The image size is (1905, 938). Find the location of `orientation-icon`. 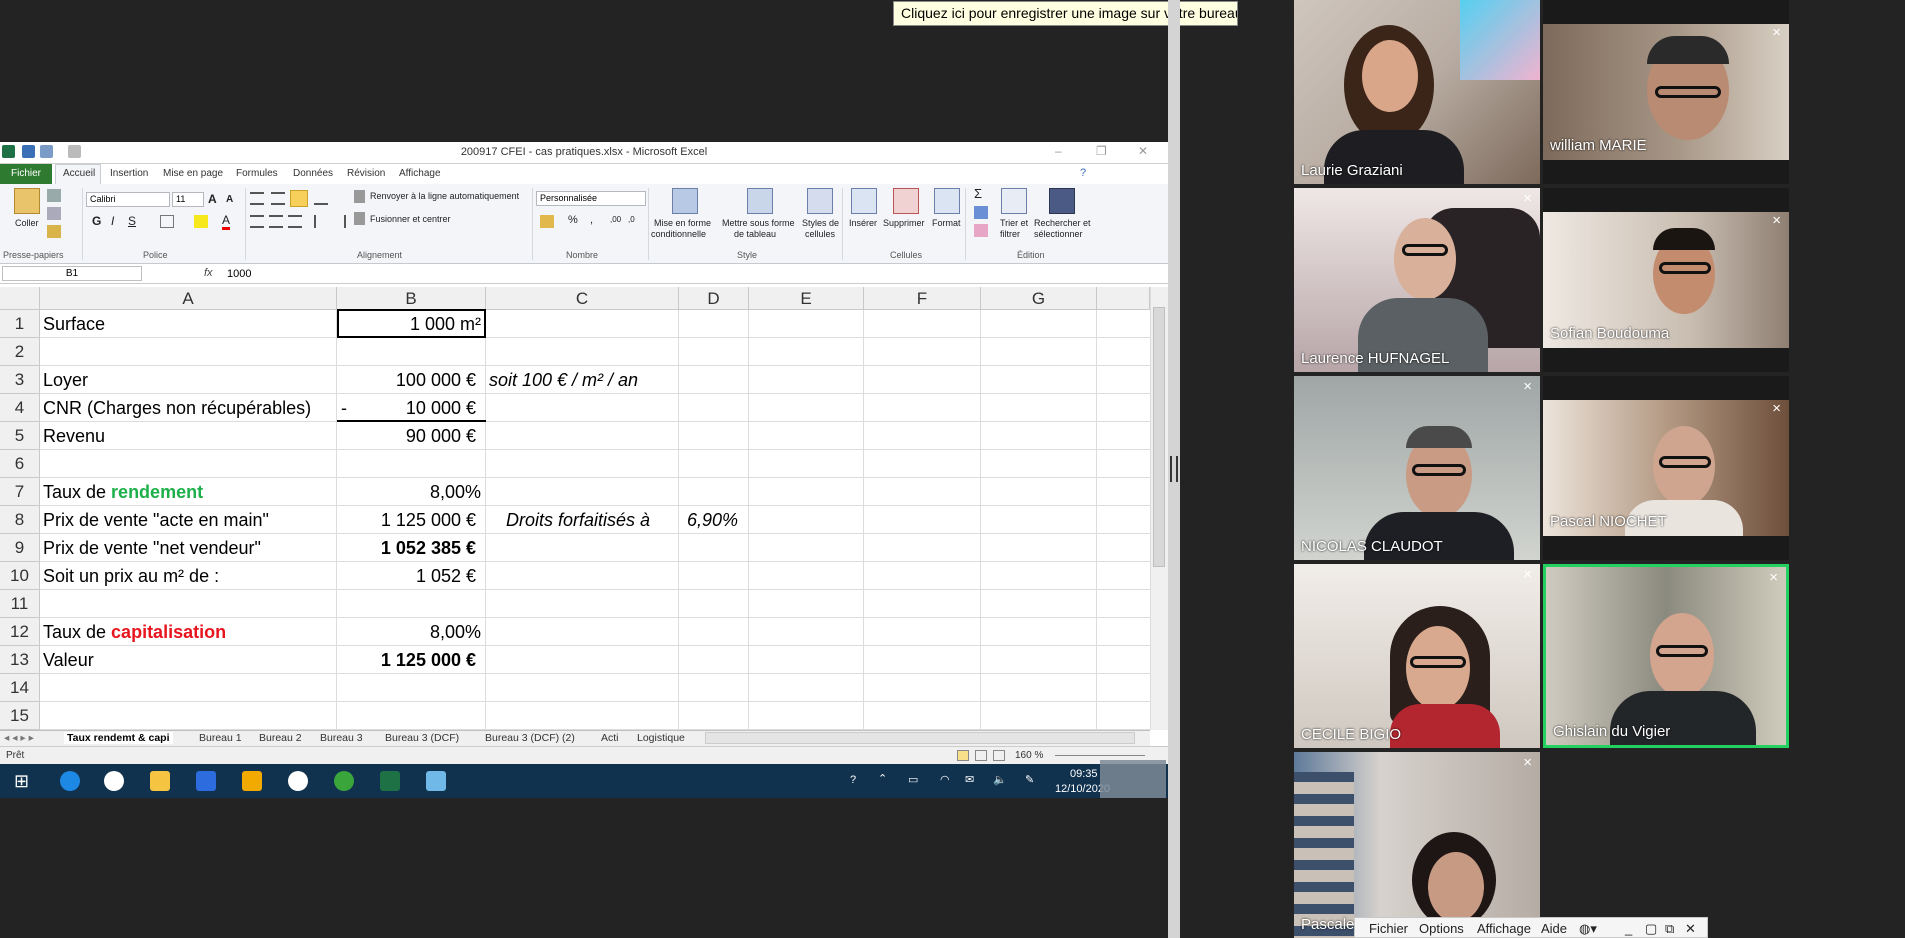

orientation-icon is located at coordinates (321, 198).